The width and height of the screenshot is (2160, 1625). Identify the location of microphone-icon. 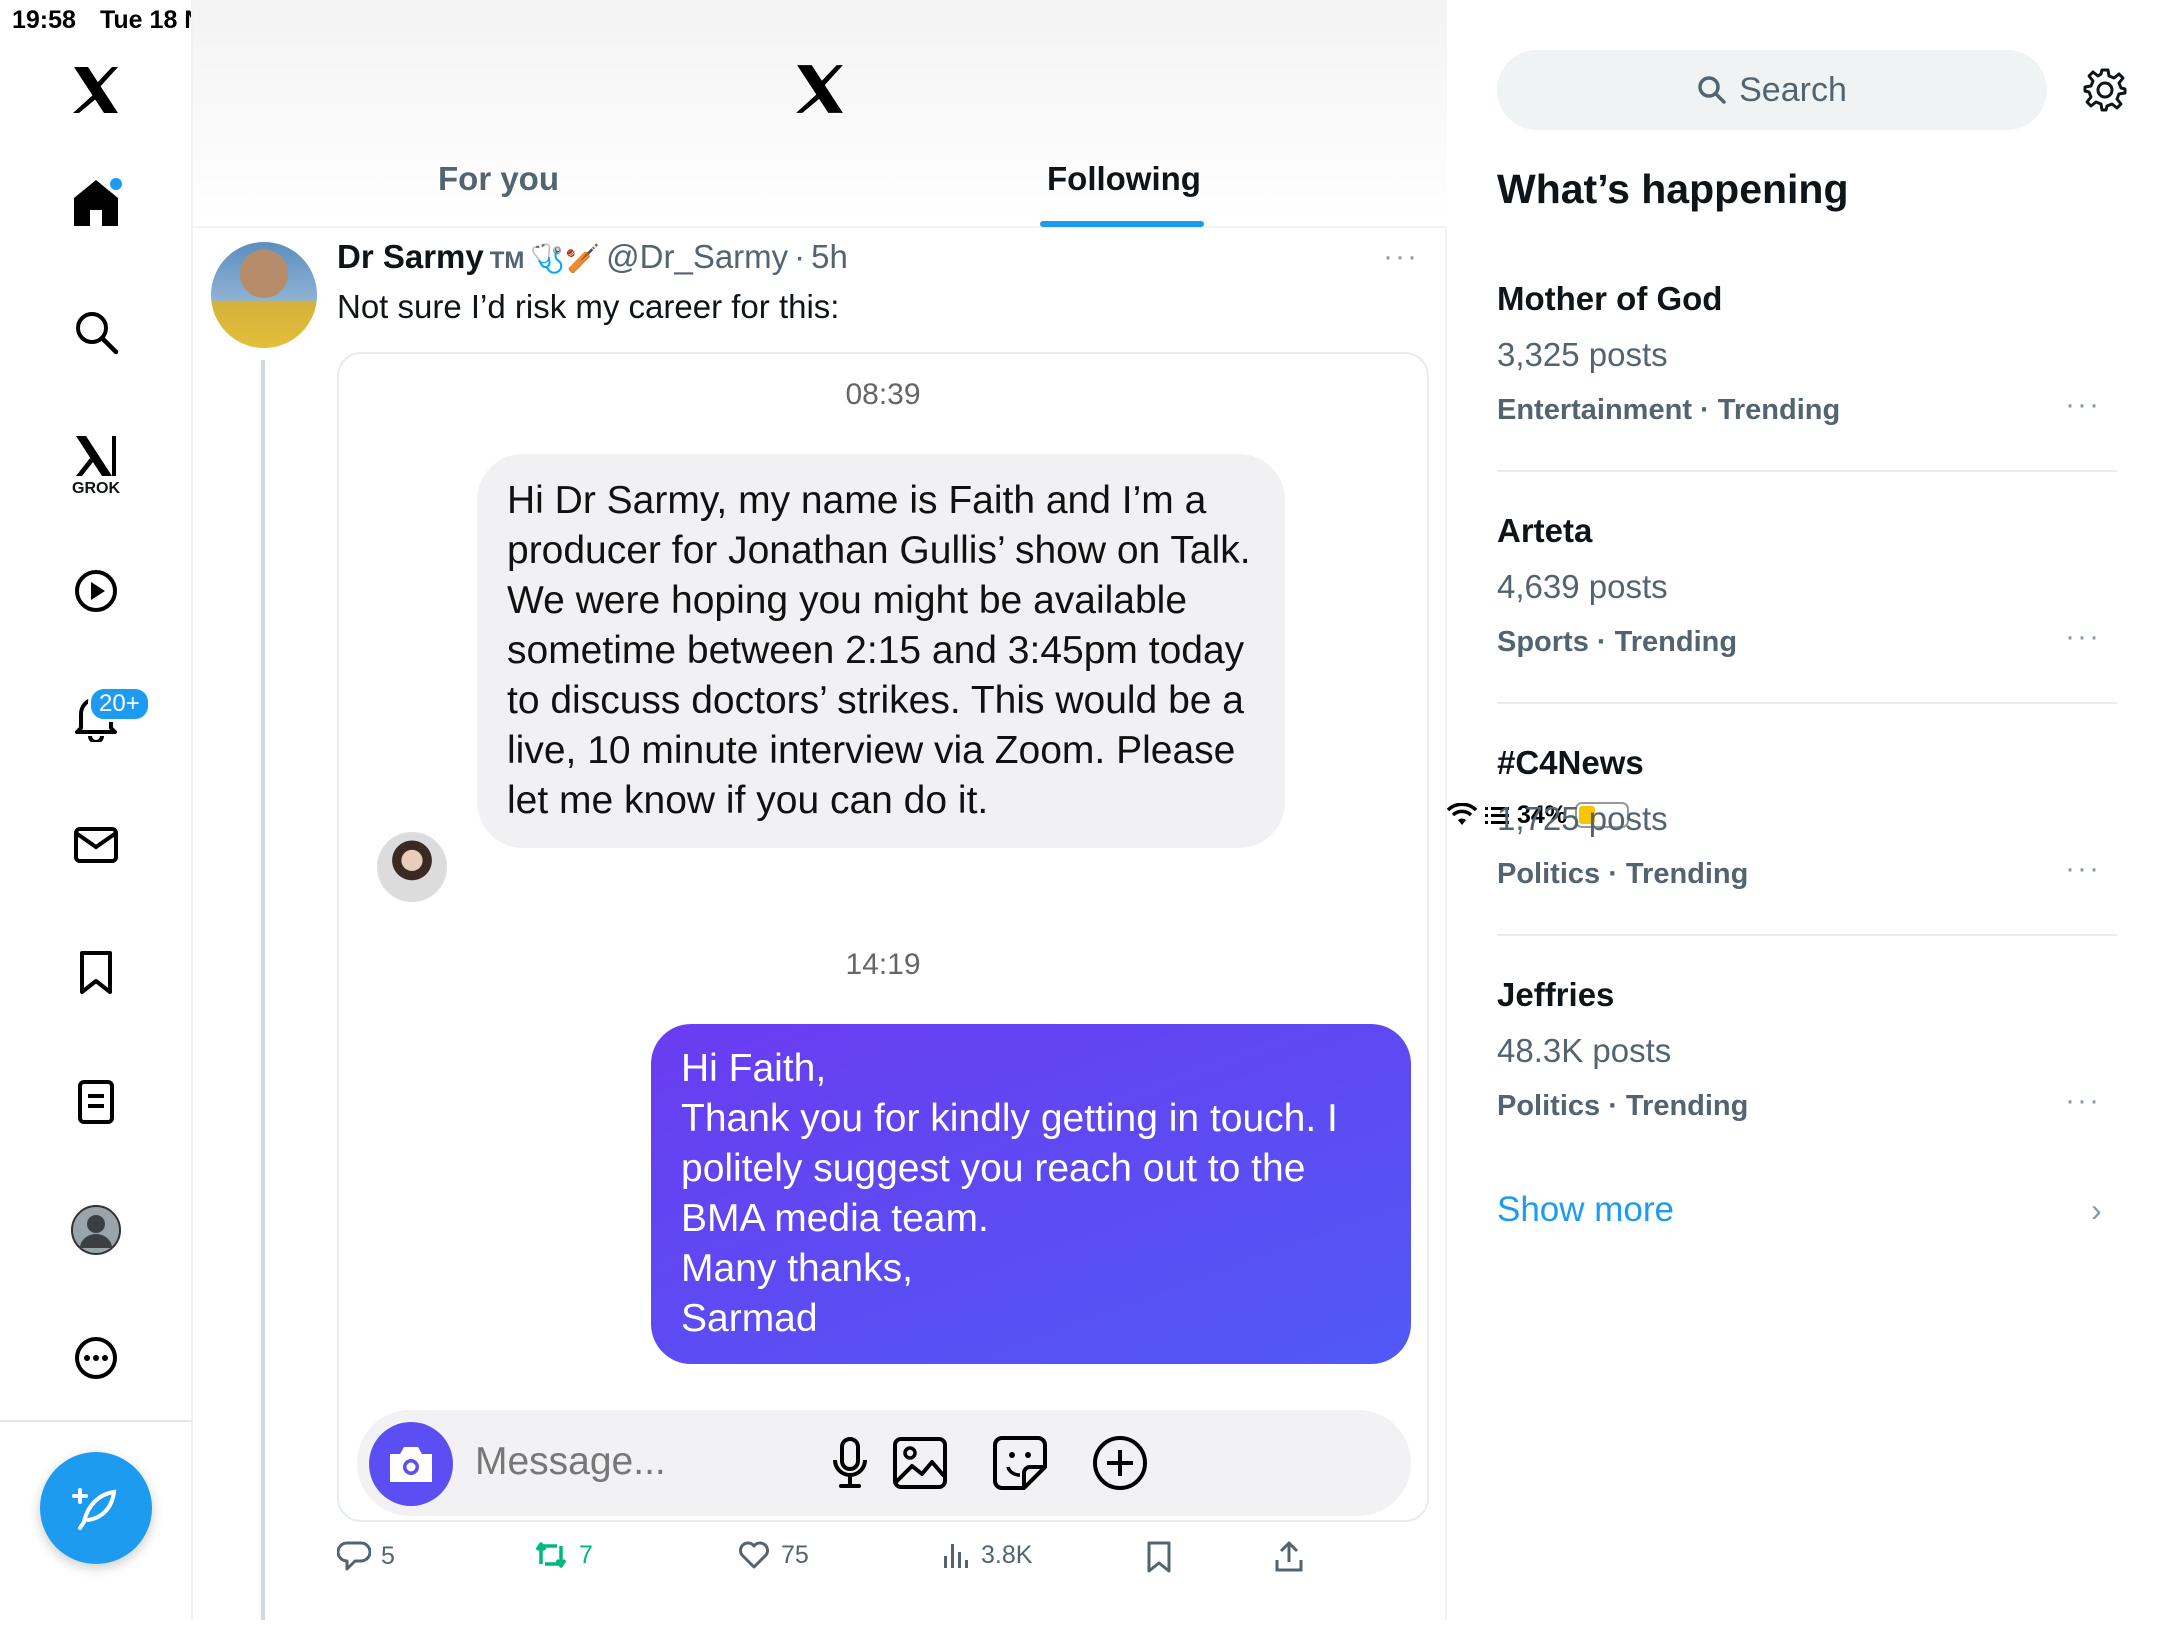
(850, 1463).